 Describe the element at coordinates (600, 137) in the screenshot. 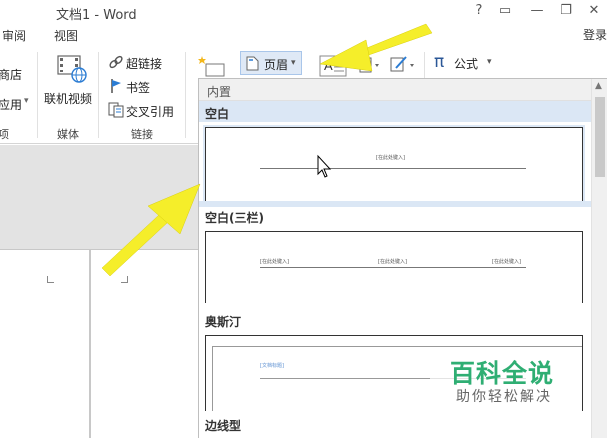

I see `scroll-thumb` at that location.